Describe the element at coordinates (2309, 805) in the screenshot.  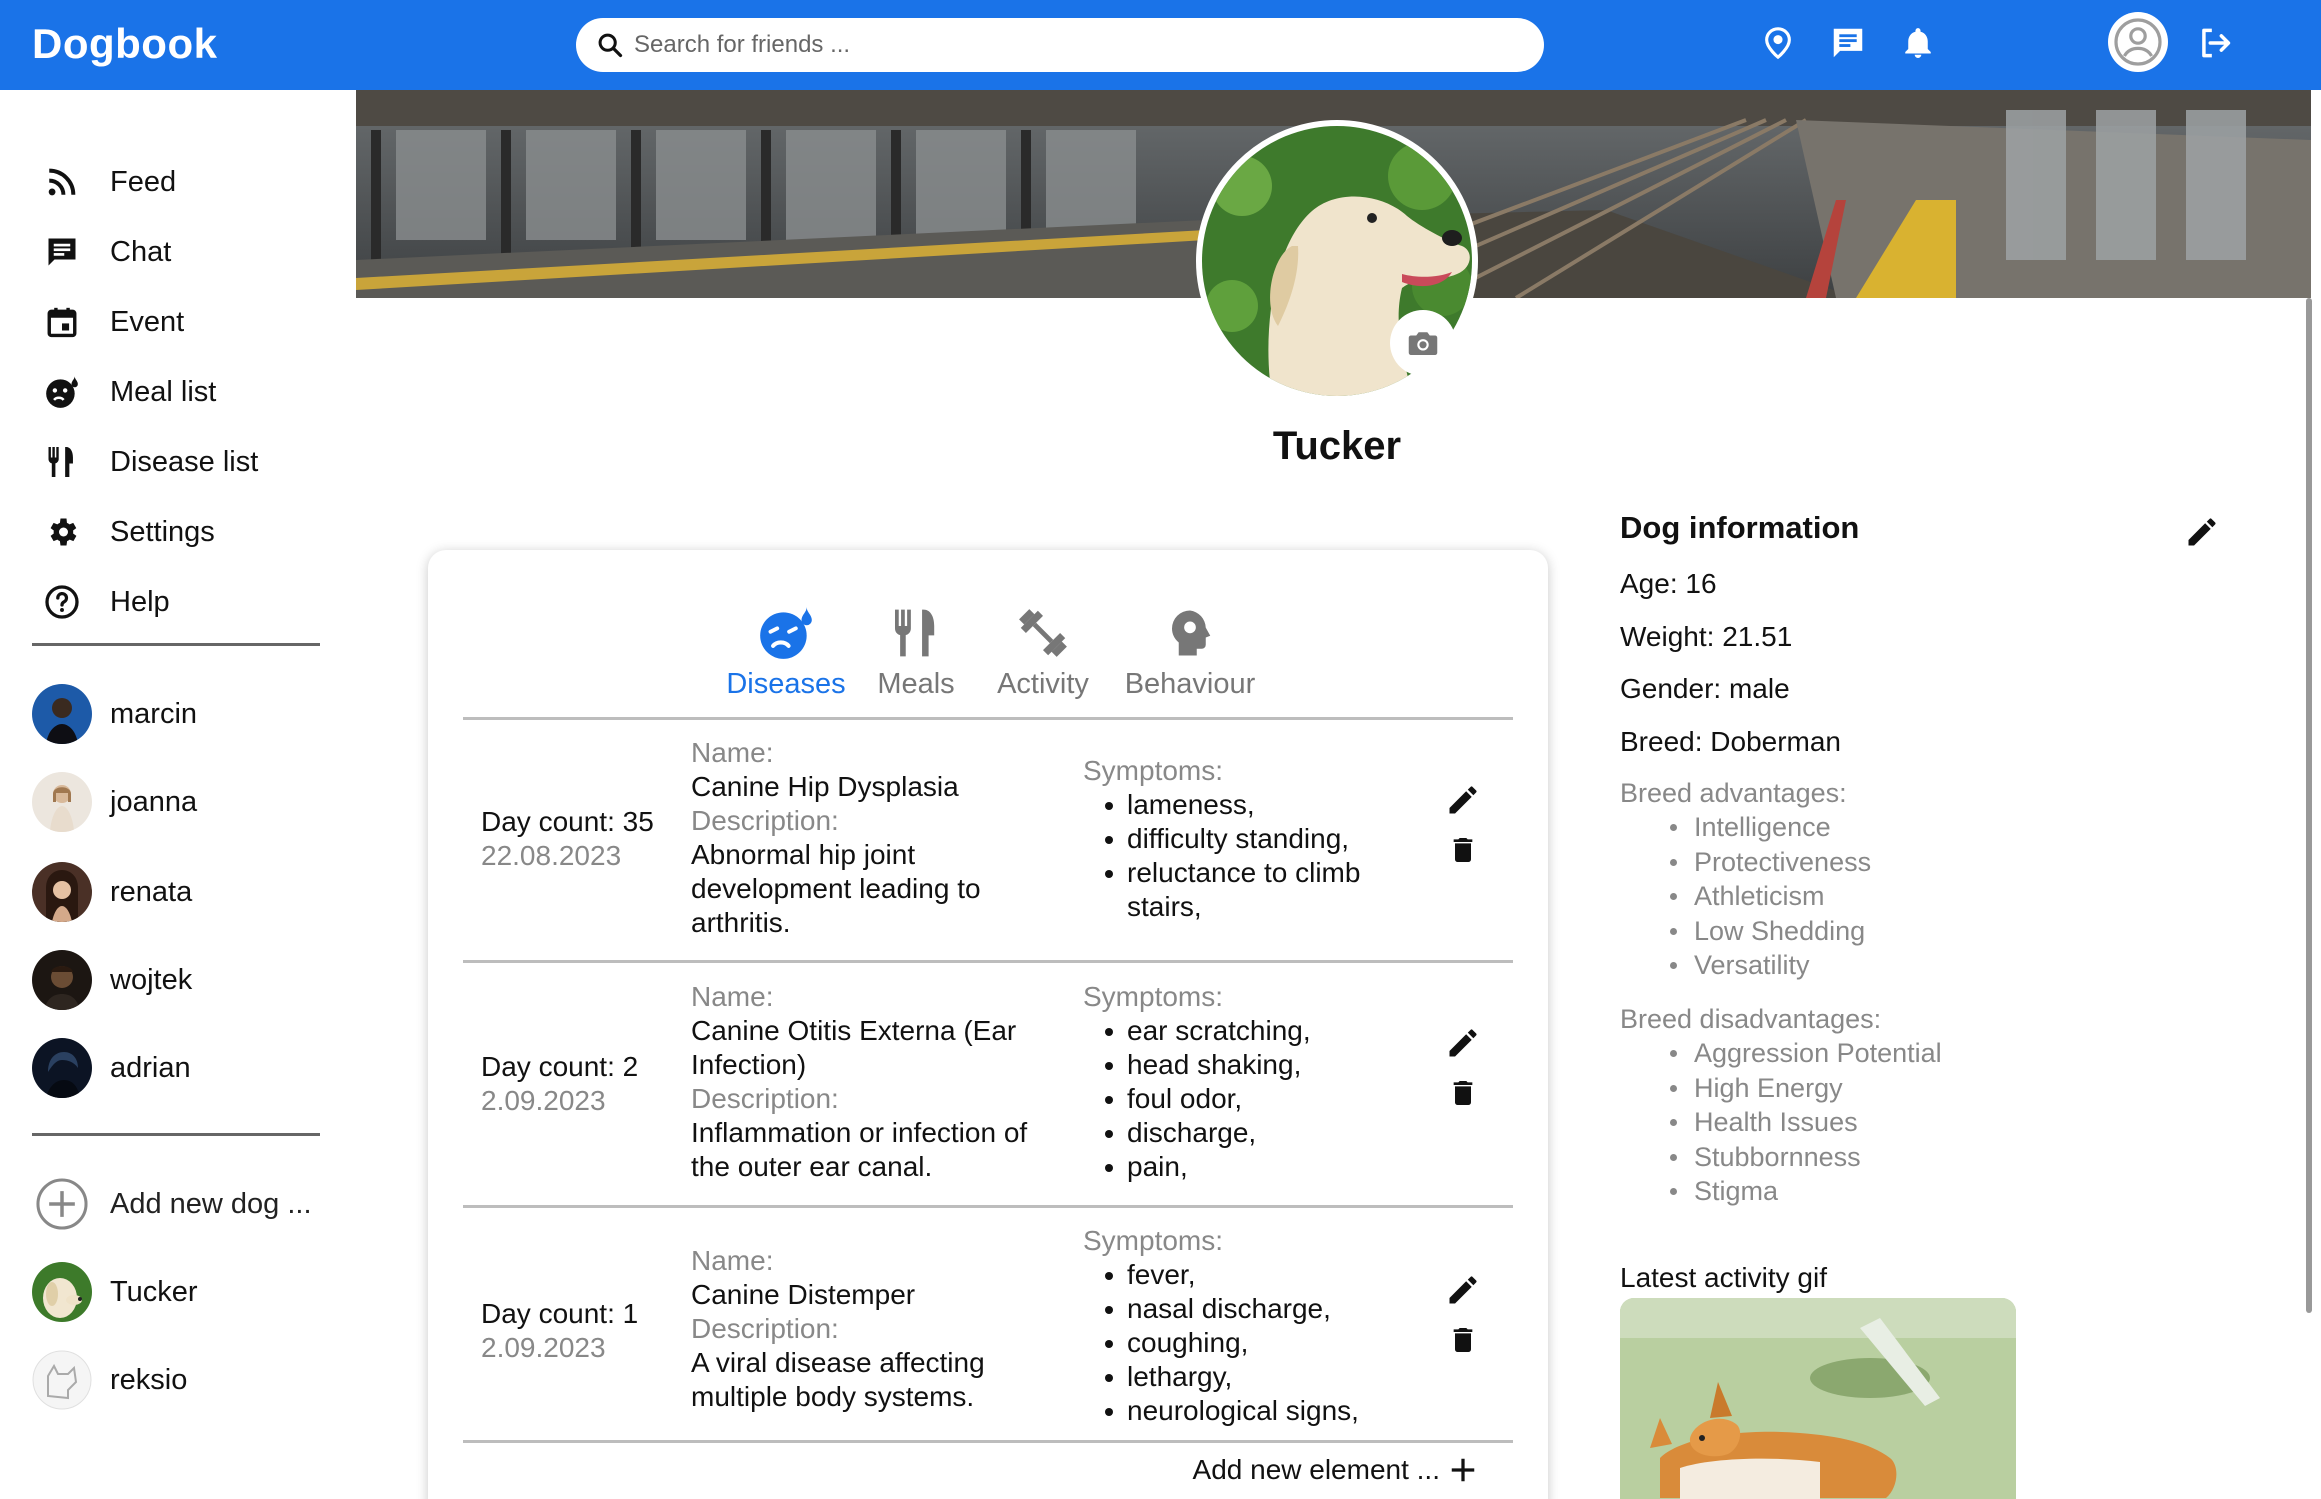
I see `page-scrollbar` at that location.